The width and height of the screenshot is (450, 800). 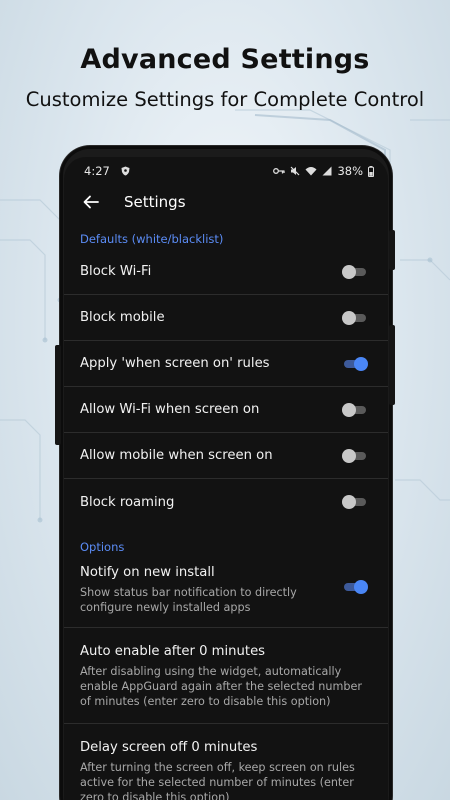 What do you see at coordinates (58, 395) in the screenshot?
I see `phone-volume-button` at bounding box center [58, 395].